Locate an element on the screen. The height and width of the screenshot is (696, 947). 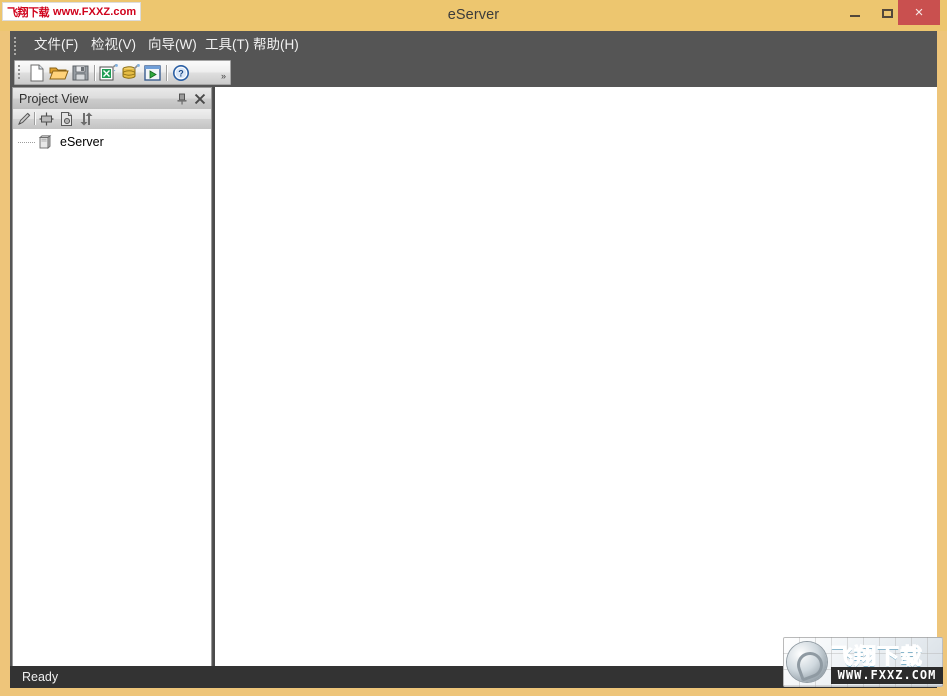
menu-item-view: 检视(V) is located at coordinates (113, 44).